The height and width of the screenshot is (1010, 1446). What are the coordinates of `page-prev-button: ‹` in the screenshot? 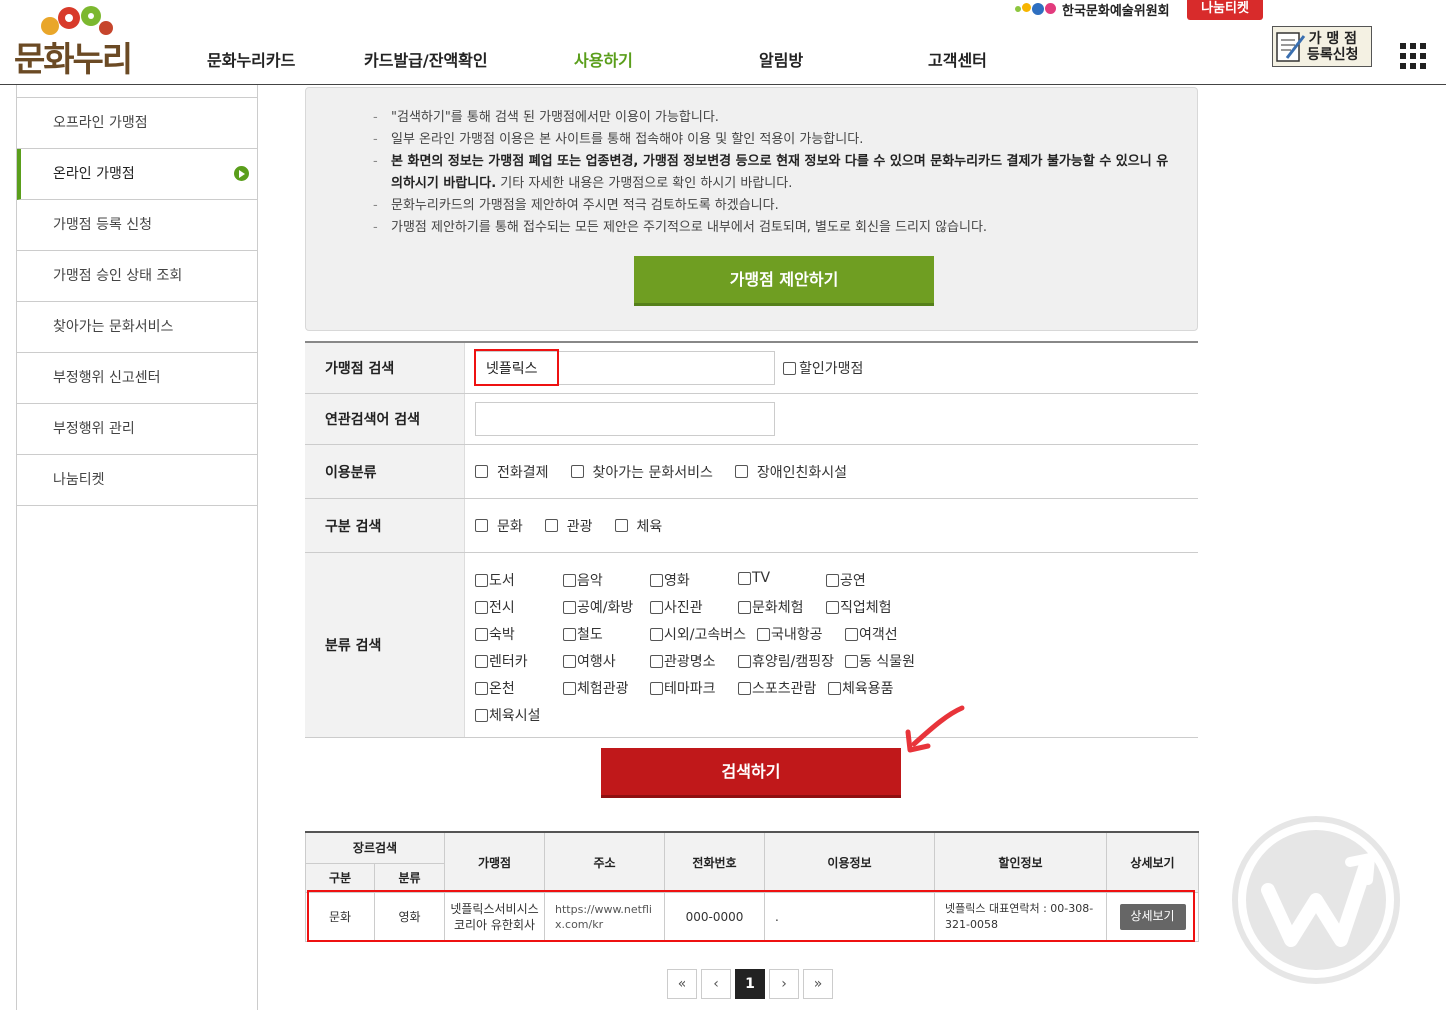 It's located at (716, 984).